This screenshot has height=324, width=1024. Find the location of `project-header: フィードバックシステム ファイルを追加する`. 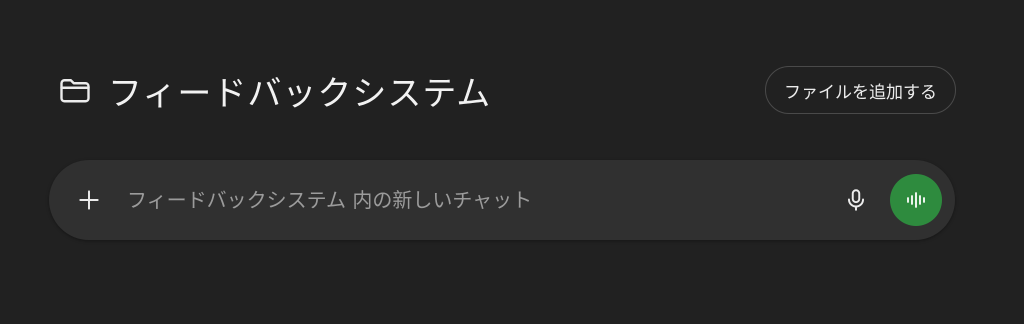

project-header: フィードバックシステム ファイルを追加する is located at coordinates (506, 90).